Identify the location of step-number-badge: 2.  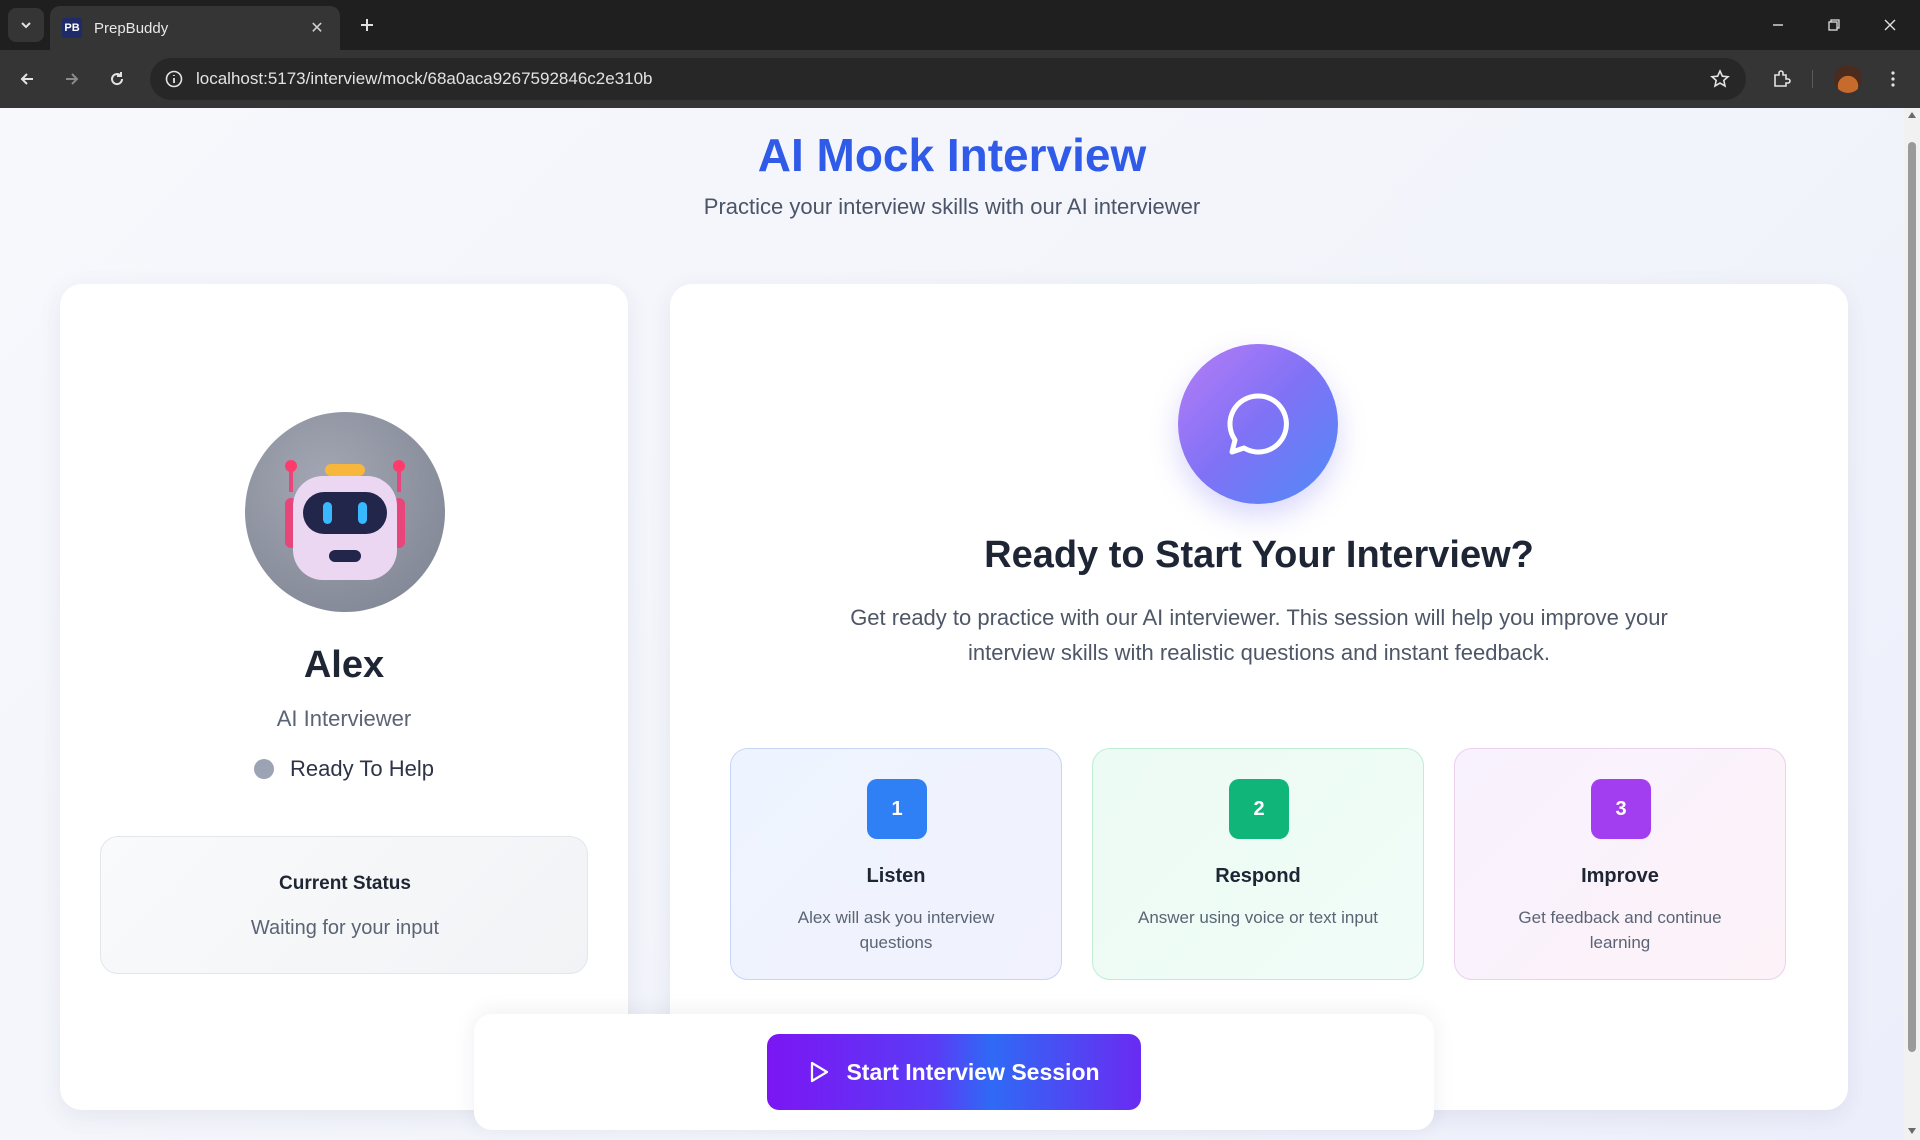
(1259, 809).